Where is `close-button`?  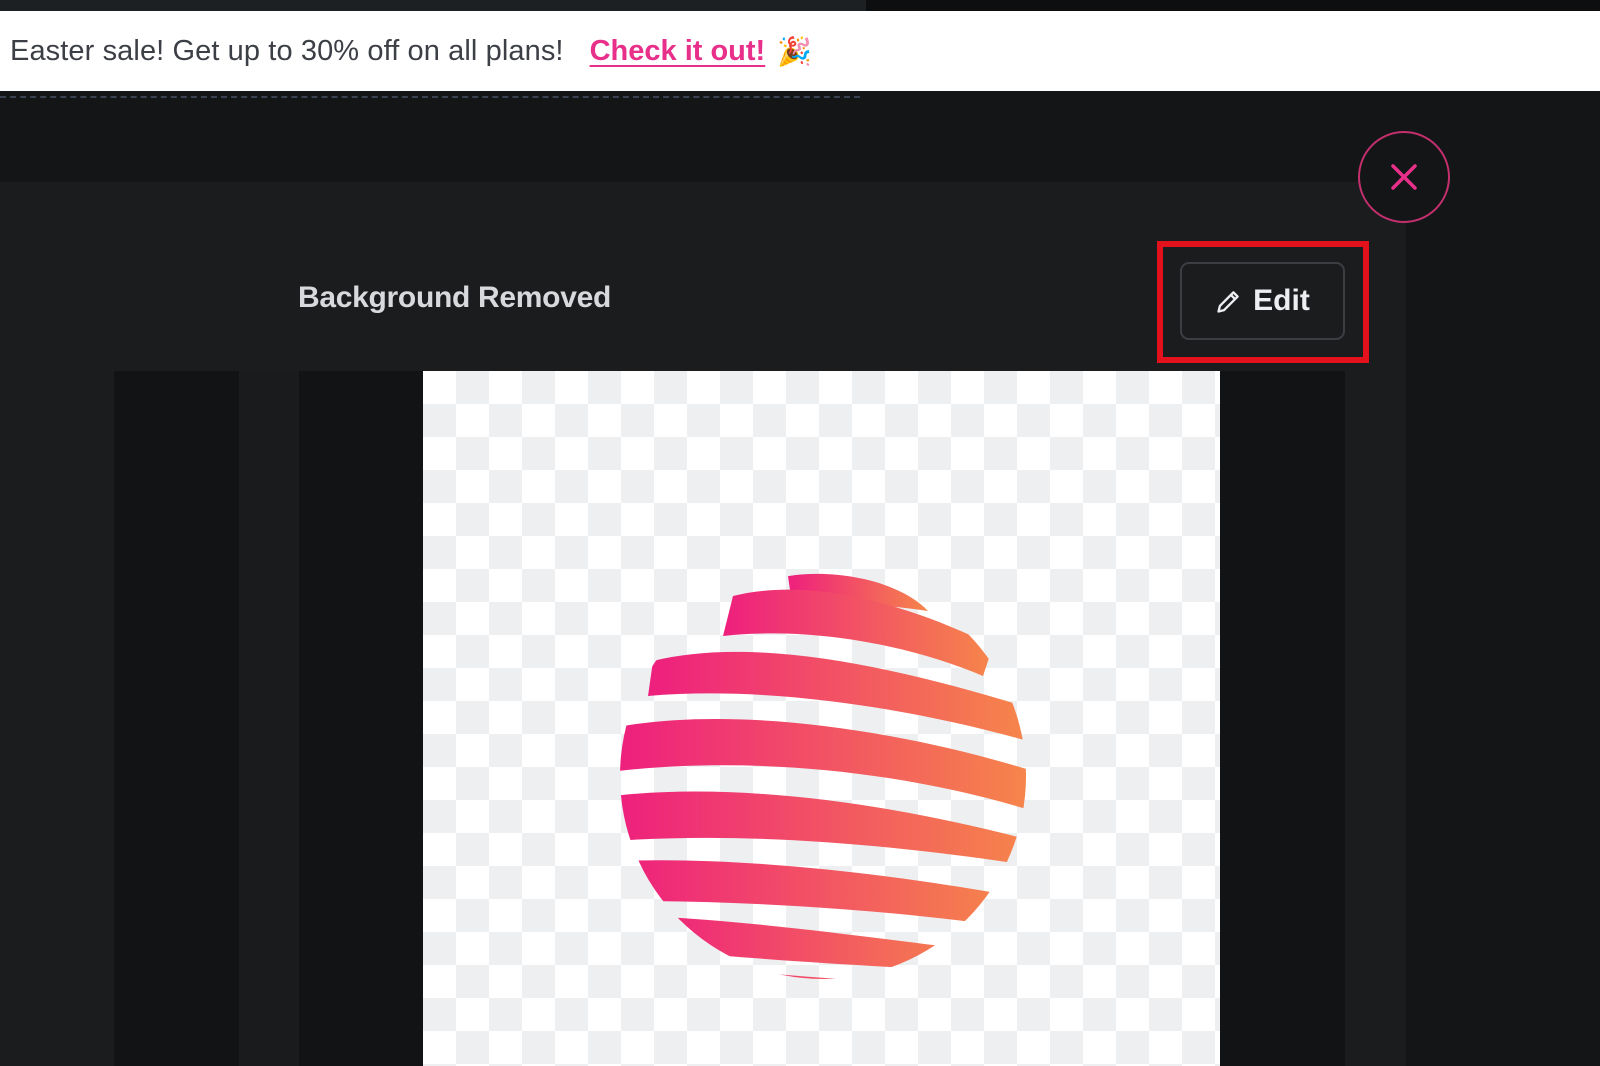
close-button is located at coordinates (1404, 177).